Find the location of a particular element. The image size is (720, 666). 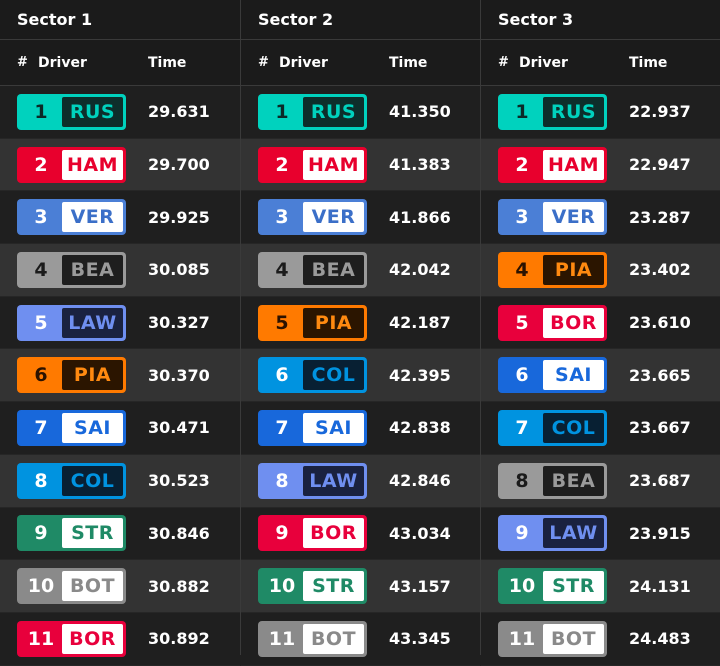

table-row: 2 HAM 41.383 is located at coordinates (360, 165).